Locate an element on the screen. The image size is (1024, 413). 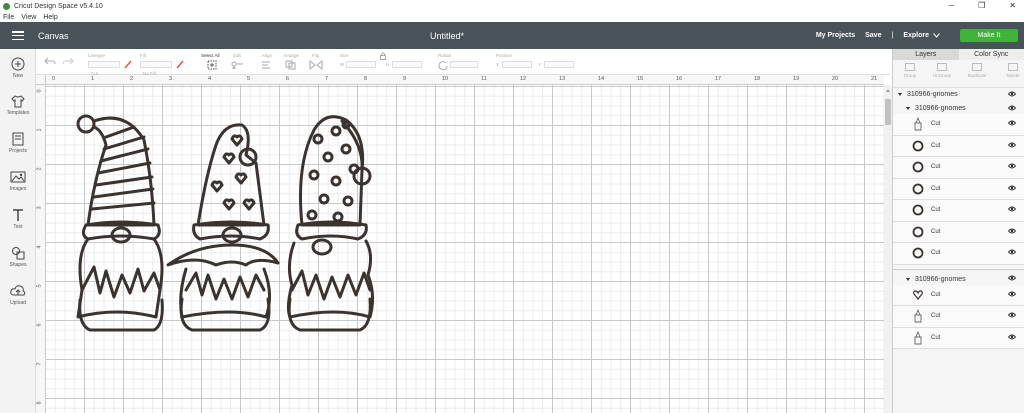
ruler-tick-label: 5 is located at coordinates (249, 79).